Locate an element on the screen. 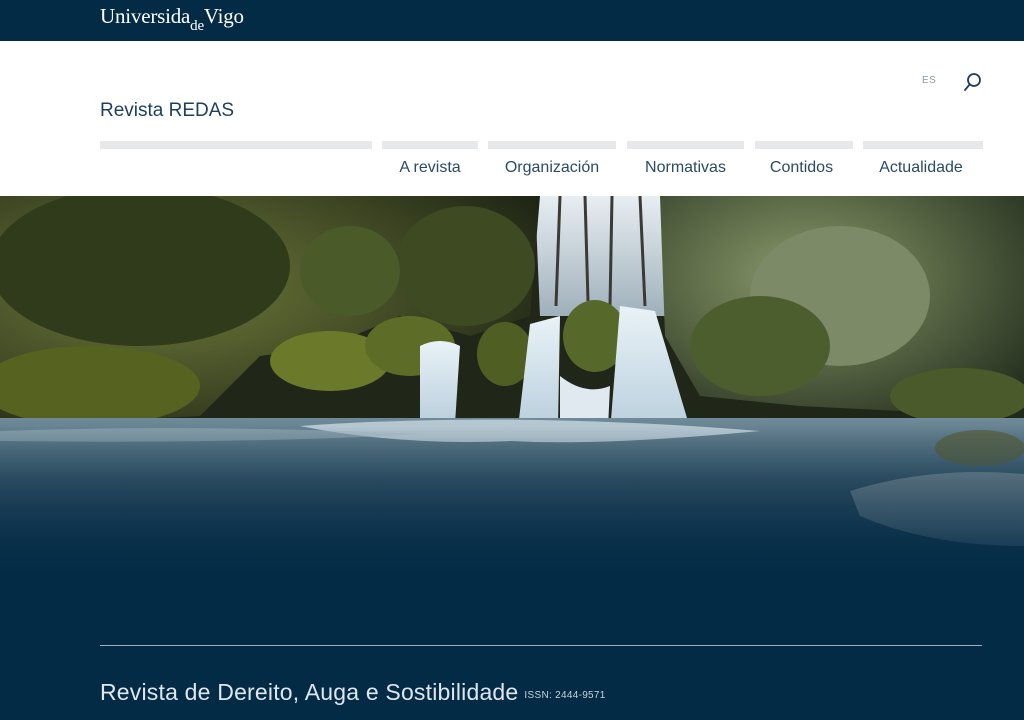  nav-item-a-revista: A revista is located at coordinates (430, 168).